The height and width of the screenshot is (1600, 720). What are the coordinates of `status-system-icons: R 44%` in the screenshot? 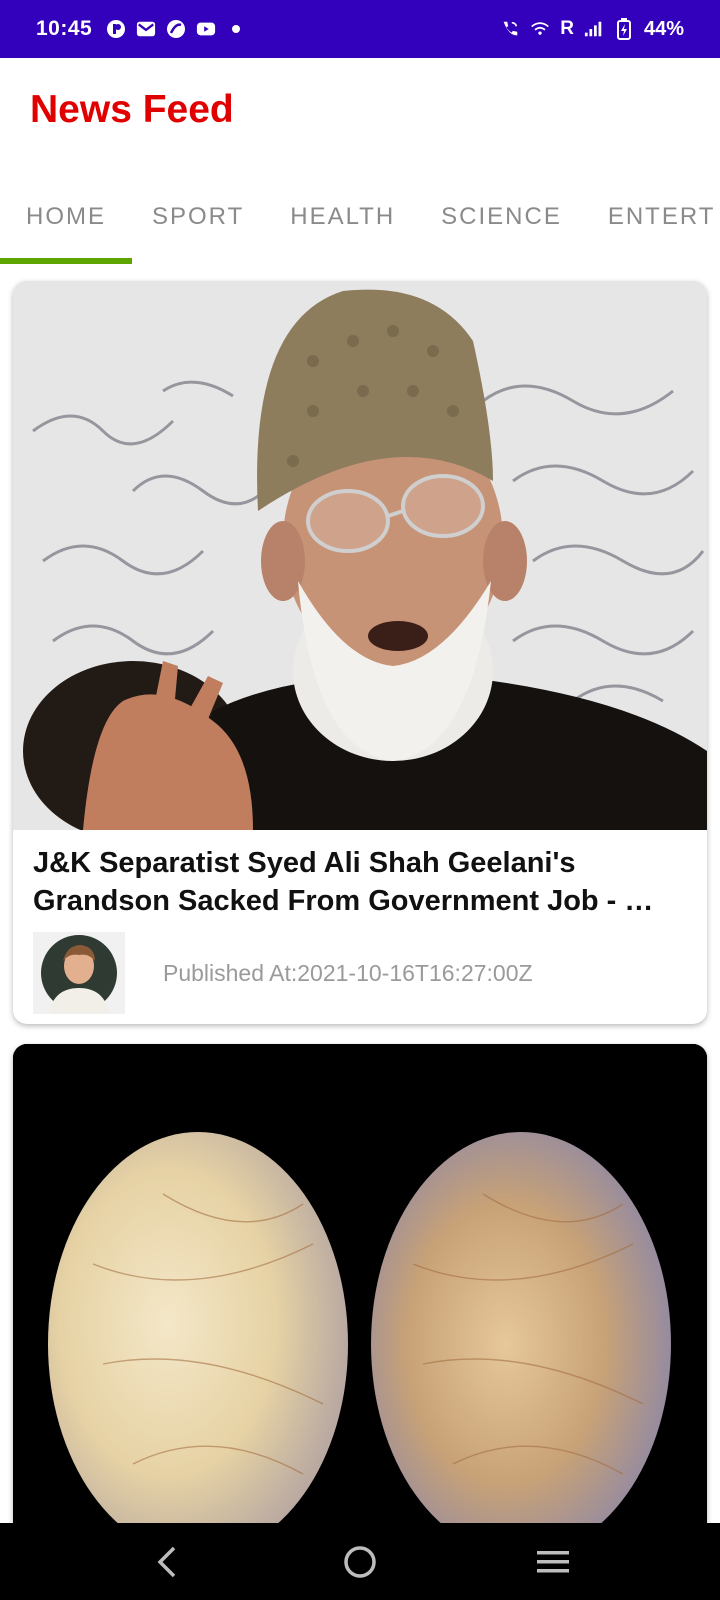 It's located at (592, 29).